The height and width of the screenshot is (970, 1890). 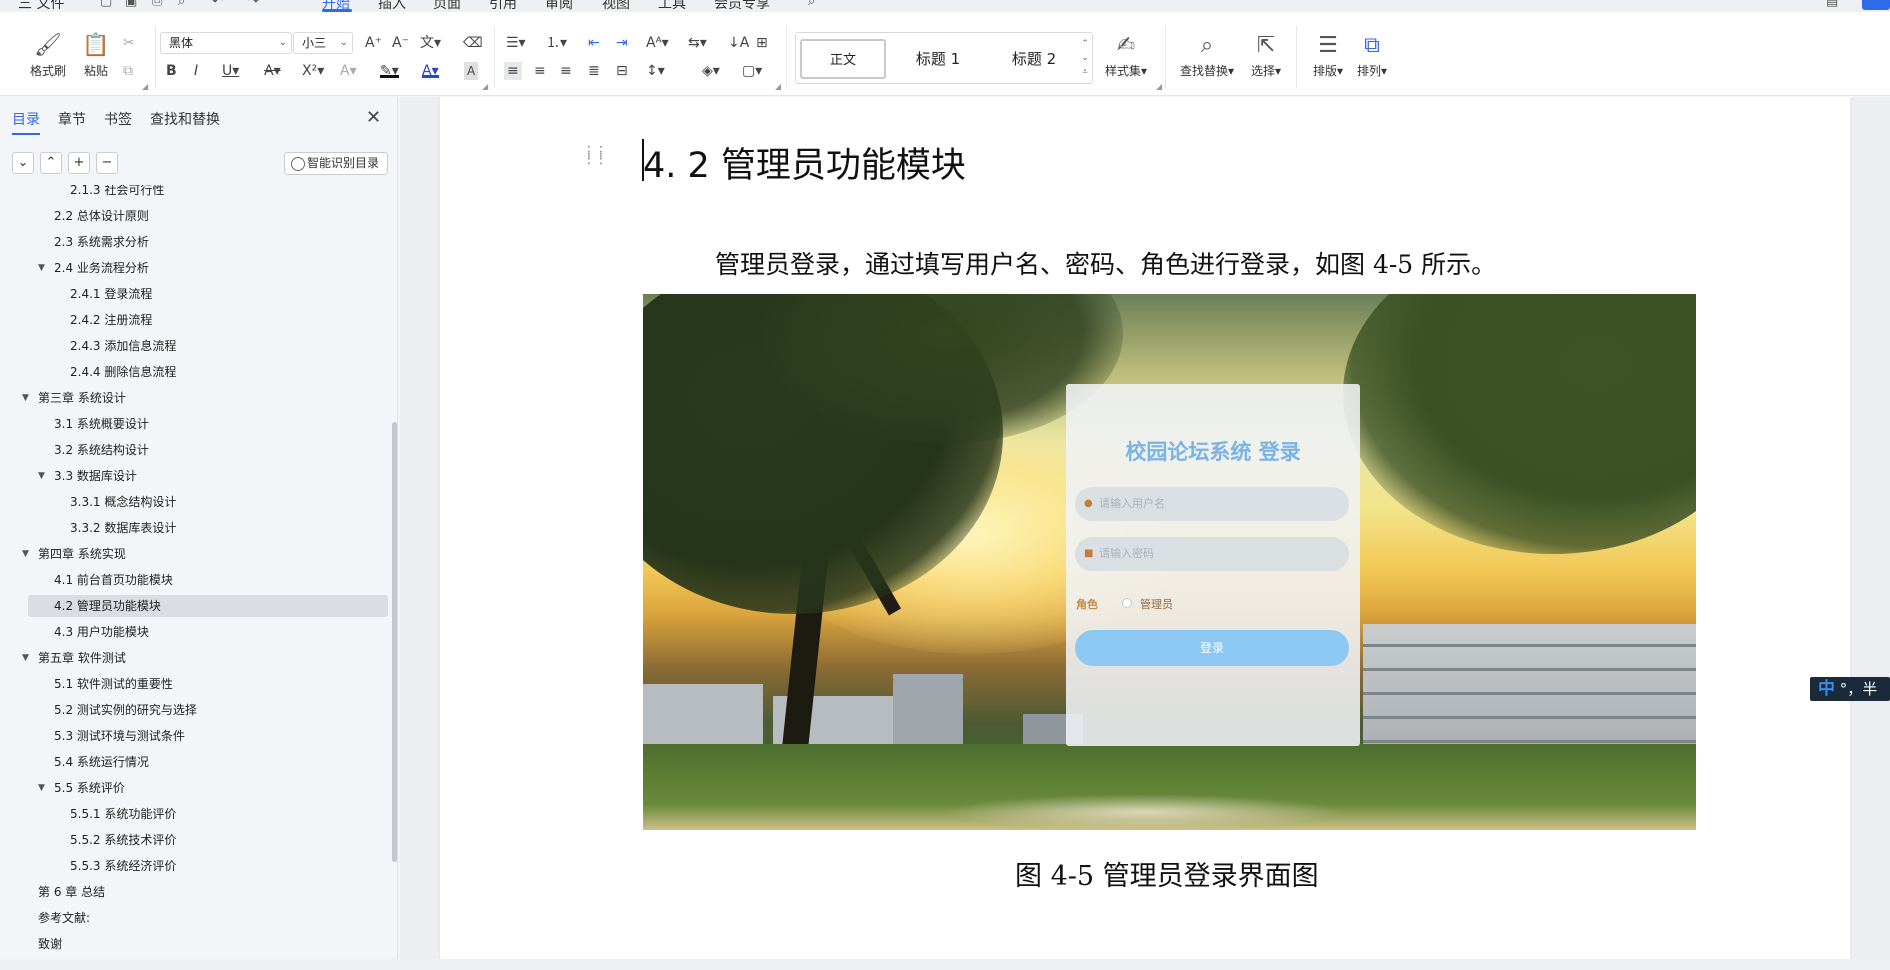 I want to click on style-gallery-scroll: ⌃ ⌄ ⩡, so click(x=1085, y=58).